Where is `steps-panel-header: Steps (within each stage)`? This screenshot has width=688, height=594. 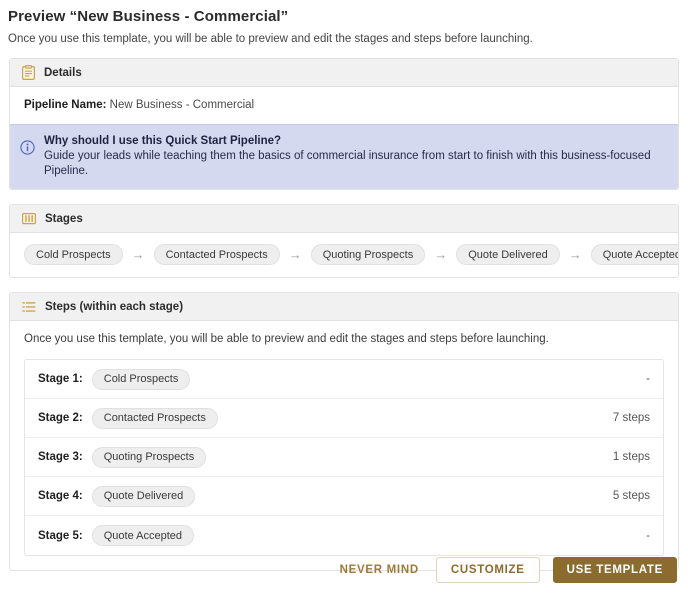
steps-panel-header: Steps (within each stage) is located at coordinates (344, 307).